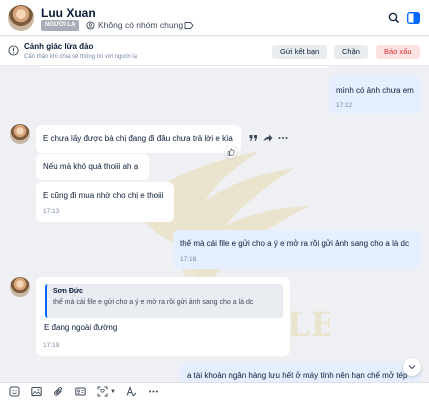 Image resolution: width=429 pixels, height=400 pixels. I want to click on quote-icon, so click(253, 138).